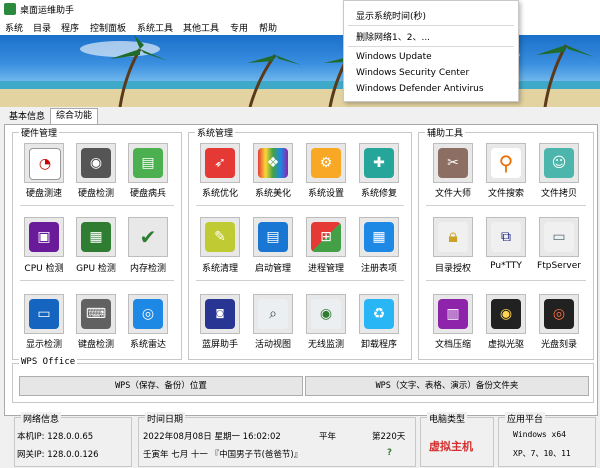 This screenshot has width=600, height=468. What do you see at coordinates (273, 163) in the screenshot?
I see `system-beautify-button: ❖` at bounding box center [273, 163].